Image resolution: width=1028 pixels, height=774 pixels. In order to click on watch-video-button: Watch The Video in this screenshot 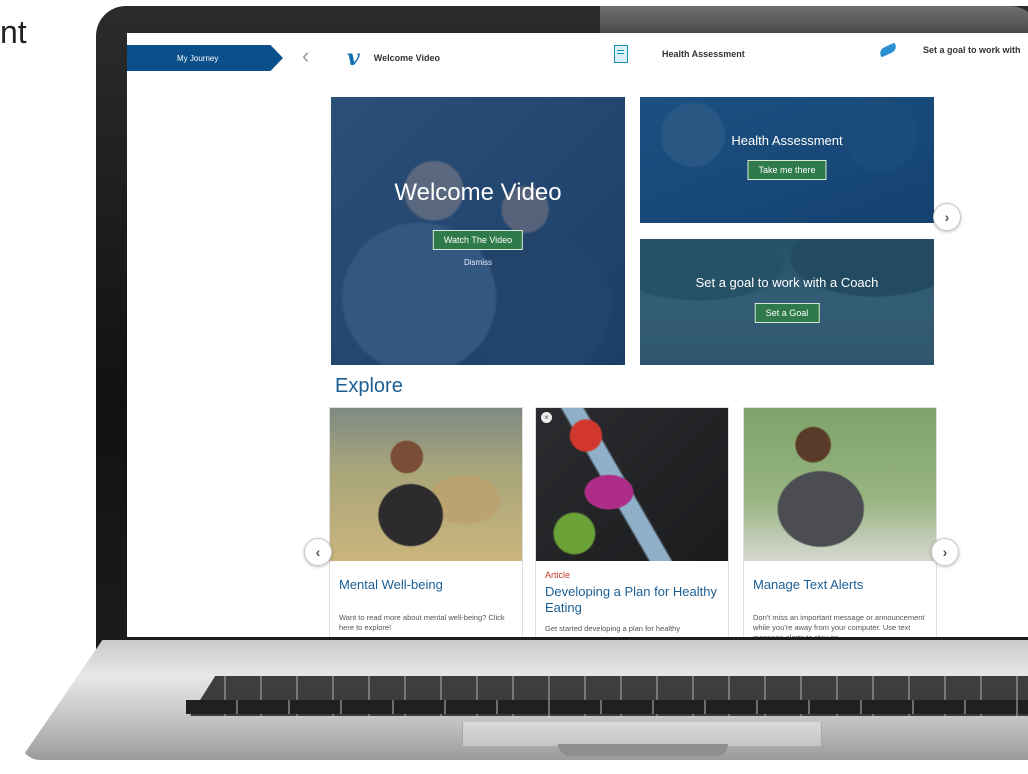, I will do `click(478, 240)`.